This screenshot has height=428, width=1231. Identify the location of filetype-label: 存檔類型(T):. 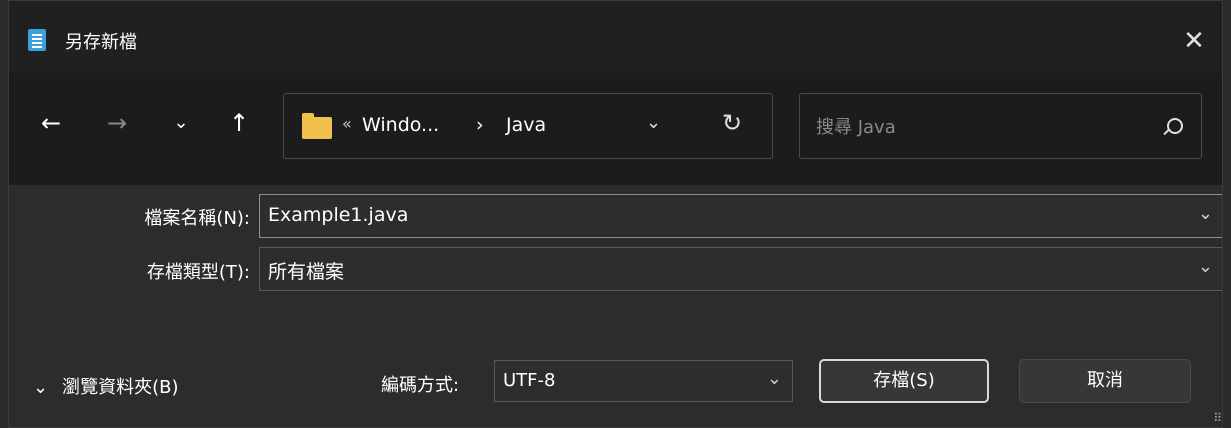
(198, 272).